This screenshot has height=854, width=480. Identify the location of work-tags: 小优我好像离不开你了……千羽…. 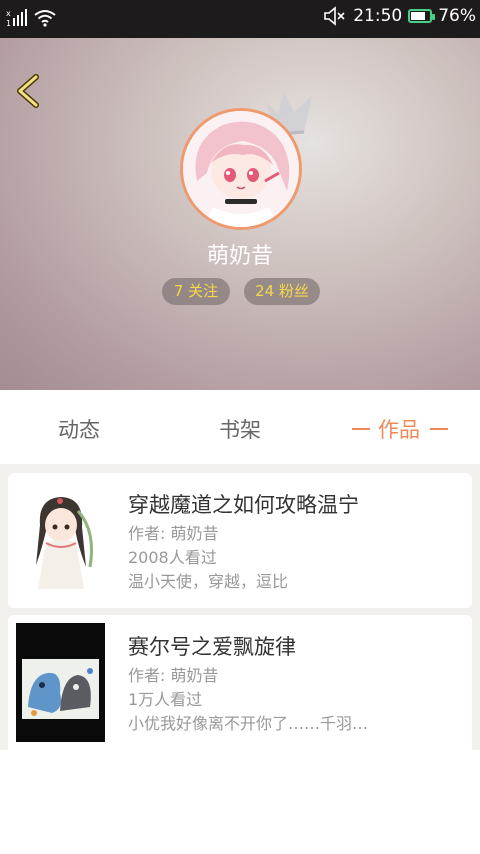
(248, 723).